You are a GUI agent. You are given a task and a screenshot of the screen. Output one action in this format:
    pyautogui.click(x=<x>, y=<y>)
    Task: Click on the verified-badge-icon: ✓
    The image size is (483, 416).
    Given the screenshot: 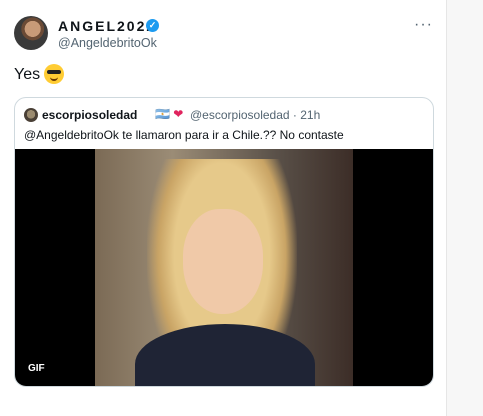 What is the action you would take?
    pyautogui.click(x=152, y=25)
    